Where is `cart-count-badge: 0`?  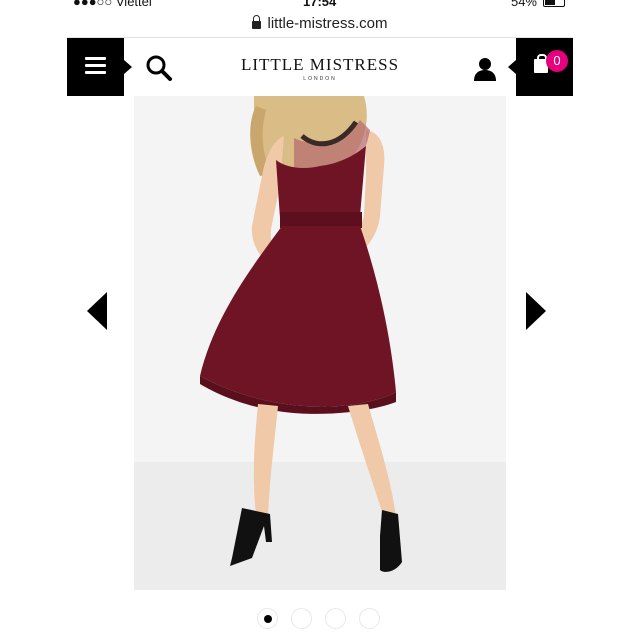 cart-count-badge: 0 is located at coordinates (557, 61).